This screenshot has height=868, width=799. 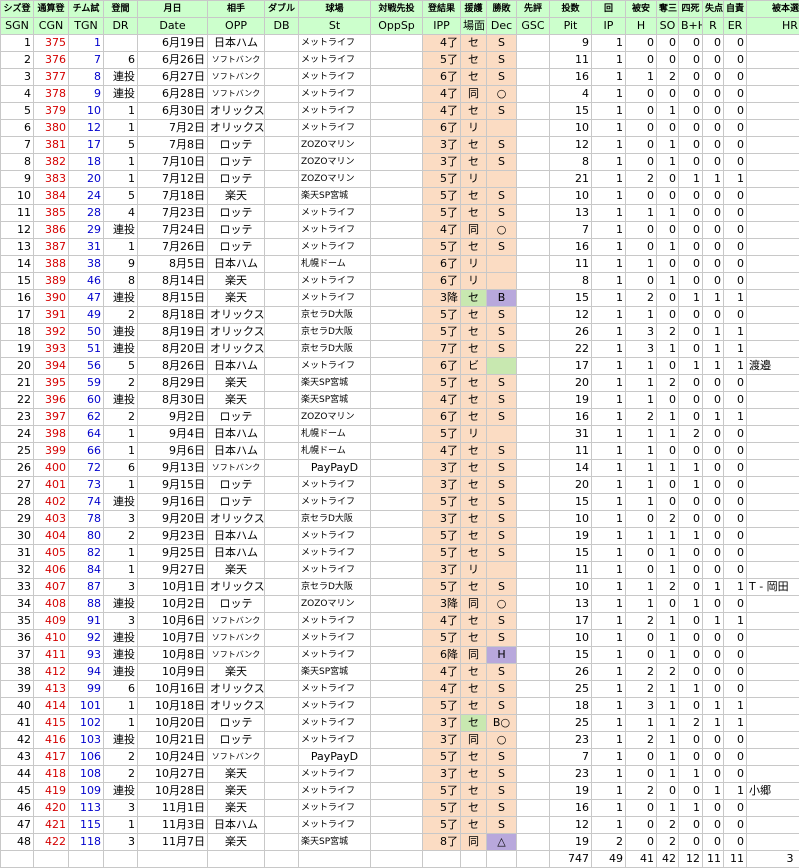 I want to click on cell-ip: 2, so click(x=609, y=842).